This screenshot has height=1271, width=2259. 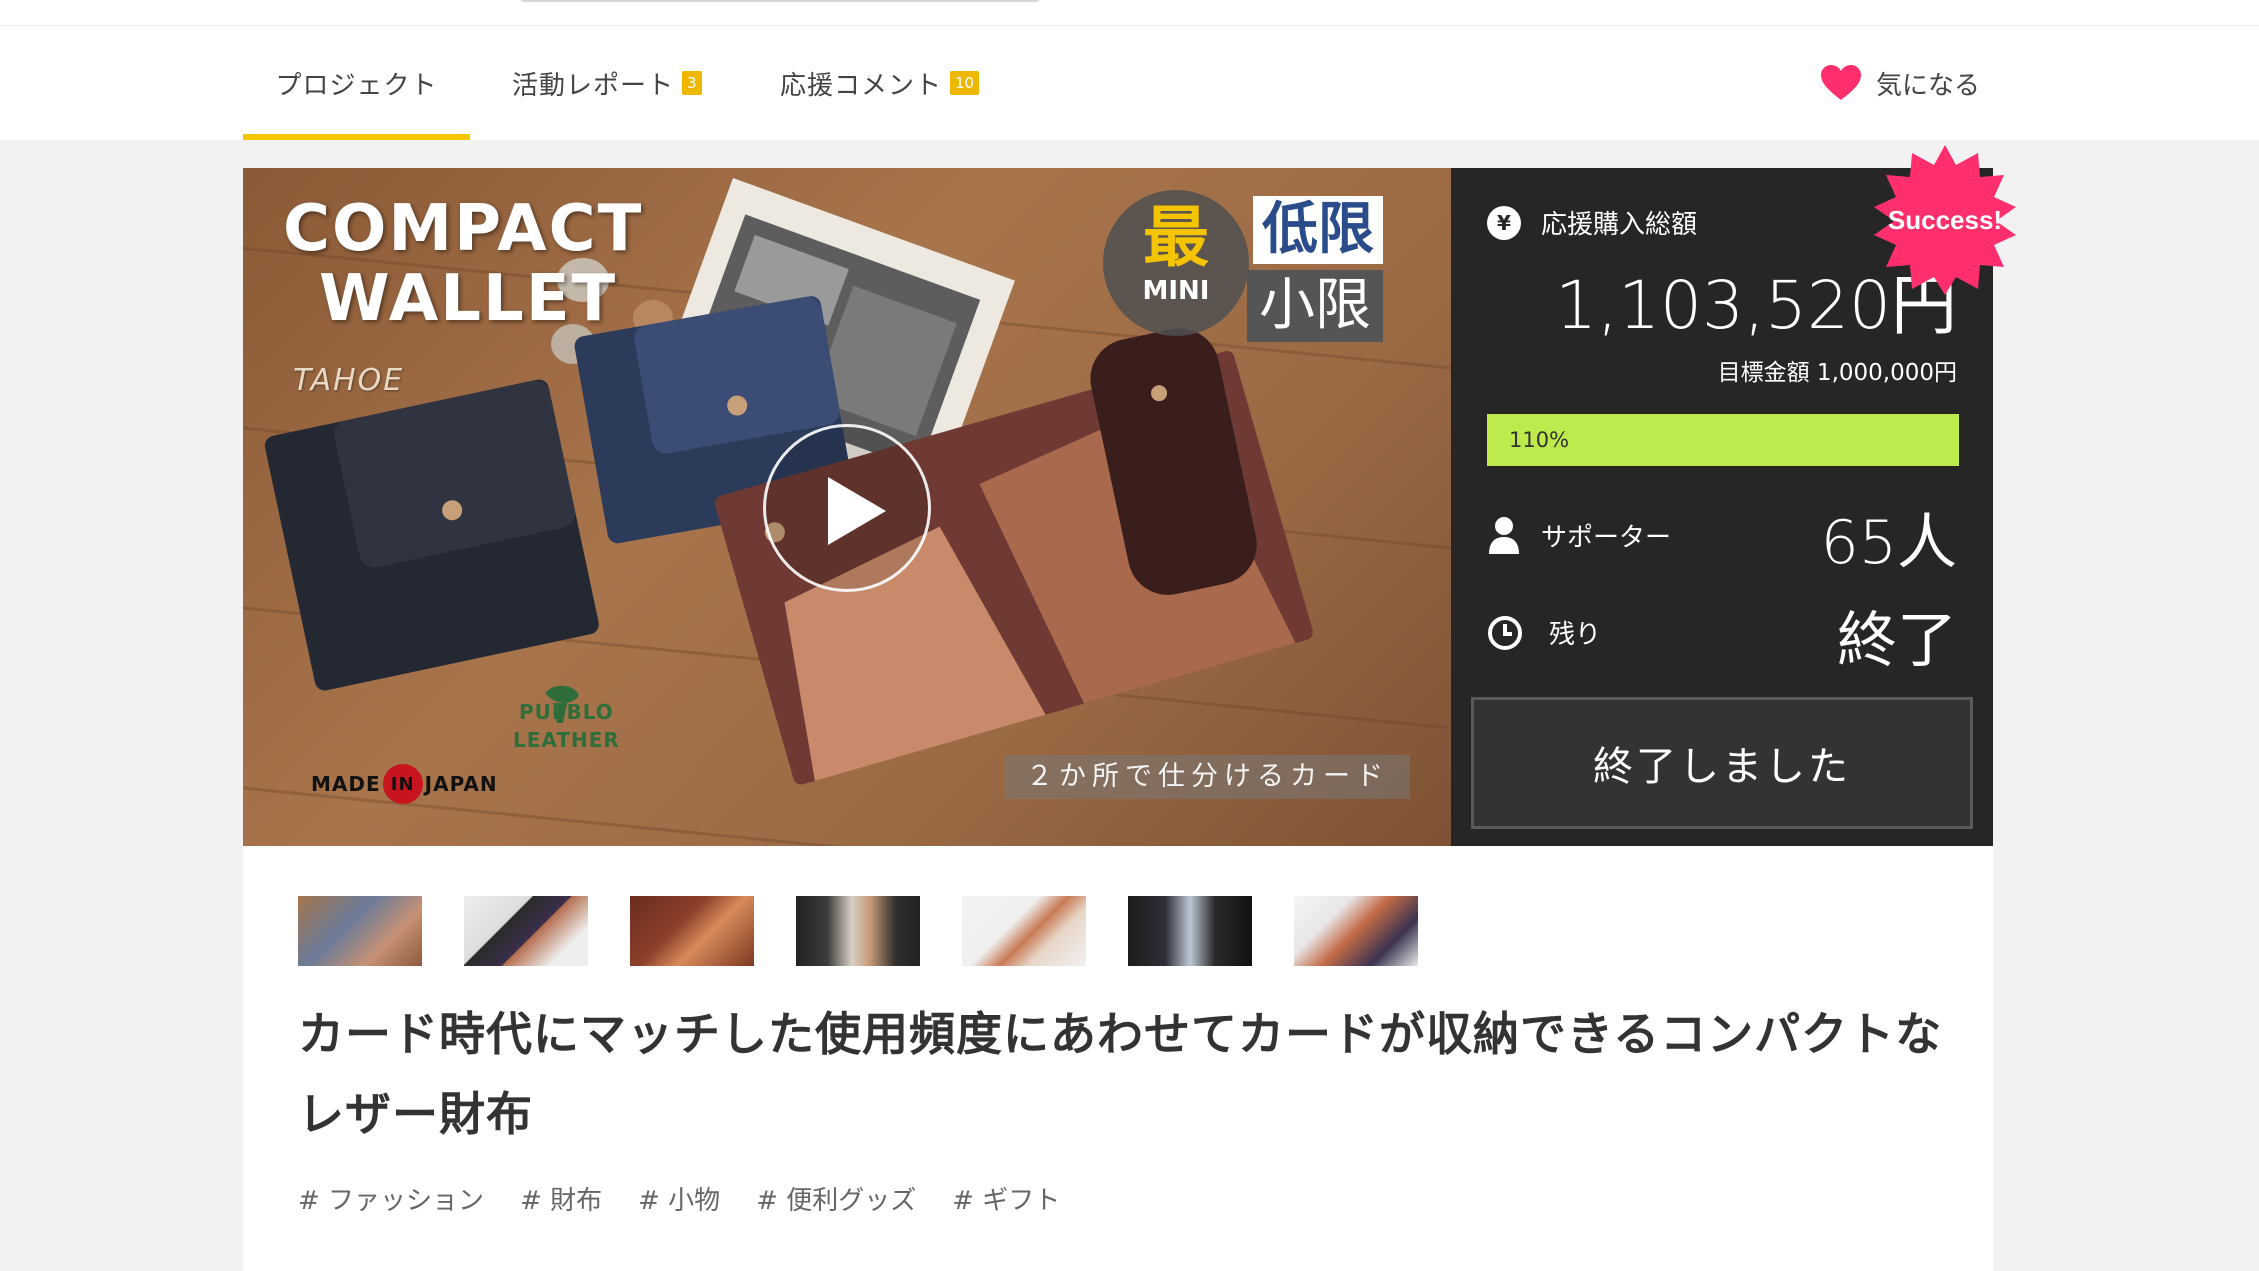 What do you see at coordinates (1619, 225) in the screenshot?
I see `total-amount-label: 応援購入総額` at bounding box center [1619, 225].